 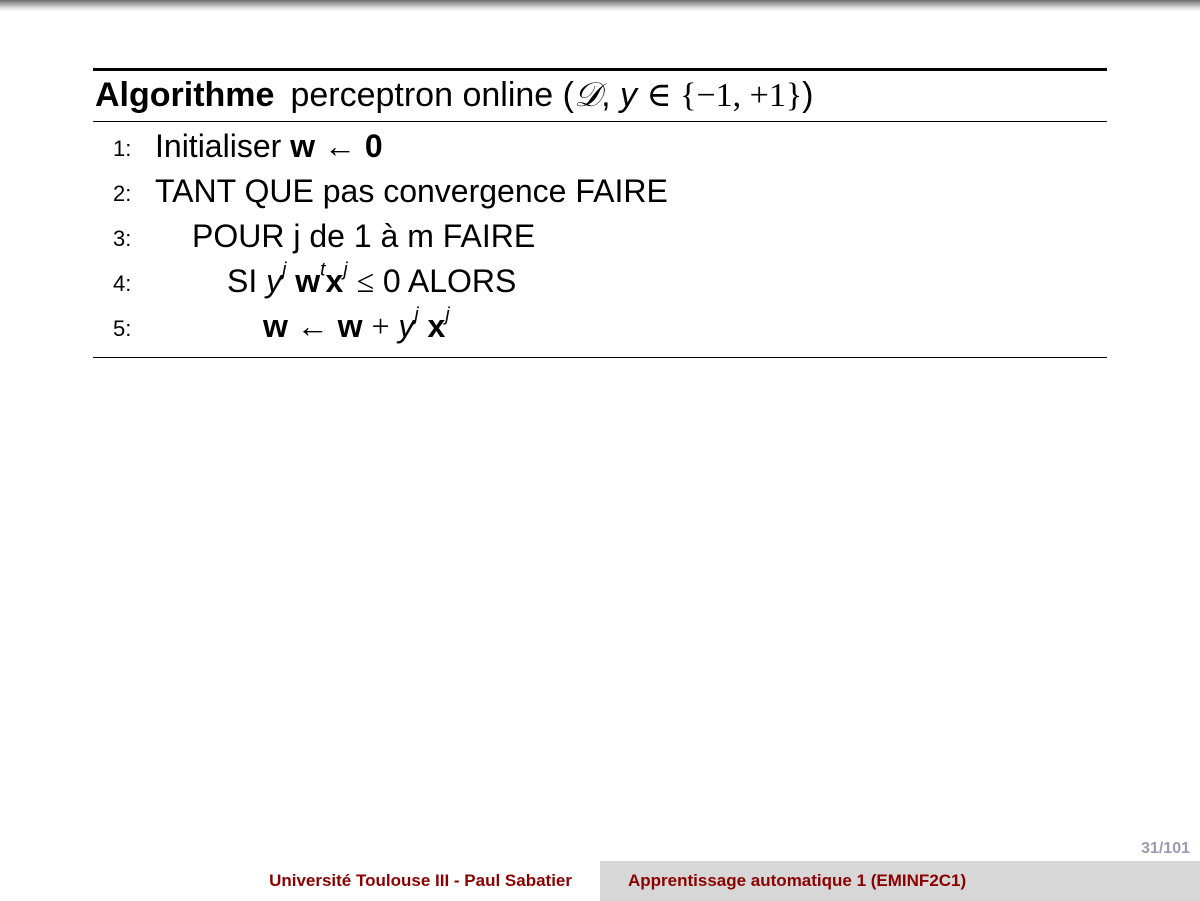 What do you see at coordinates (422, 95) in the screenshot?
I see `algorithm-name: perceptron online` at bounding box center [422, 95].